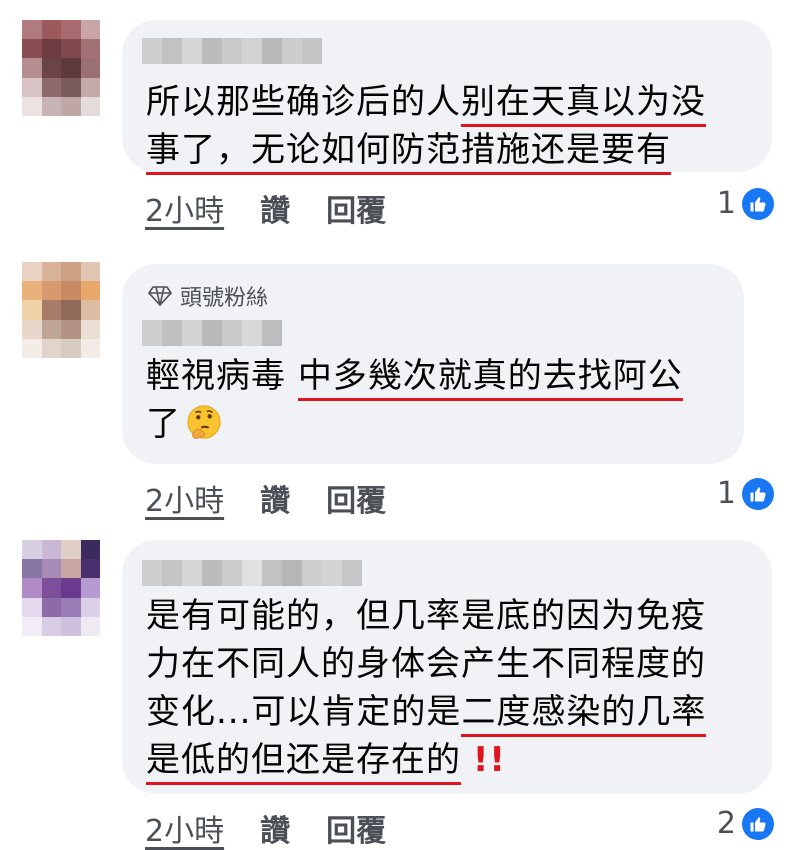 This screenshot has height=850, width=800. What do you see at coordinates (426, 616) in the screenshot?
I see `comment-line: 是有可能的，但几率是底的因为免疫` at bounding box center [426, 616].